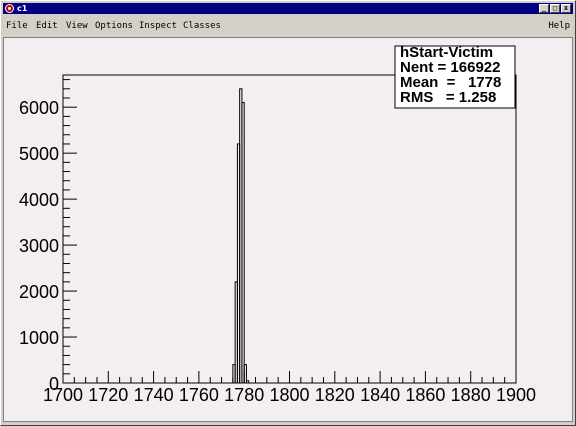  Describe the element at coordinates (108, 395) in the screenshot. I see `x-tick-label: 1720` at that location.